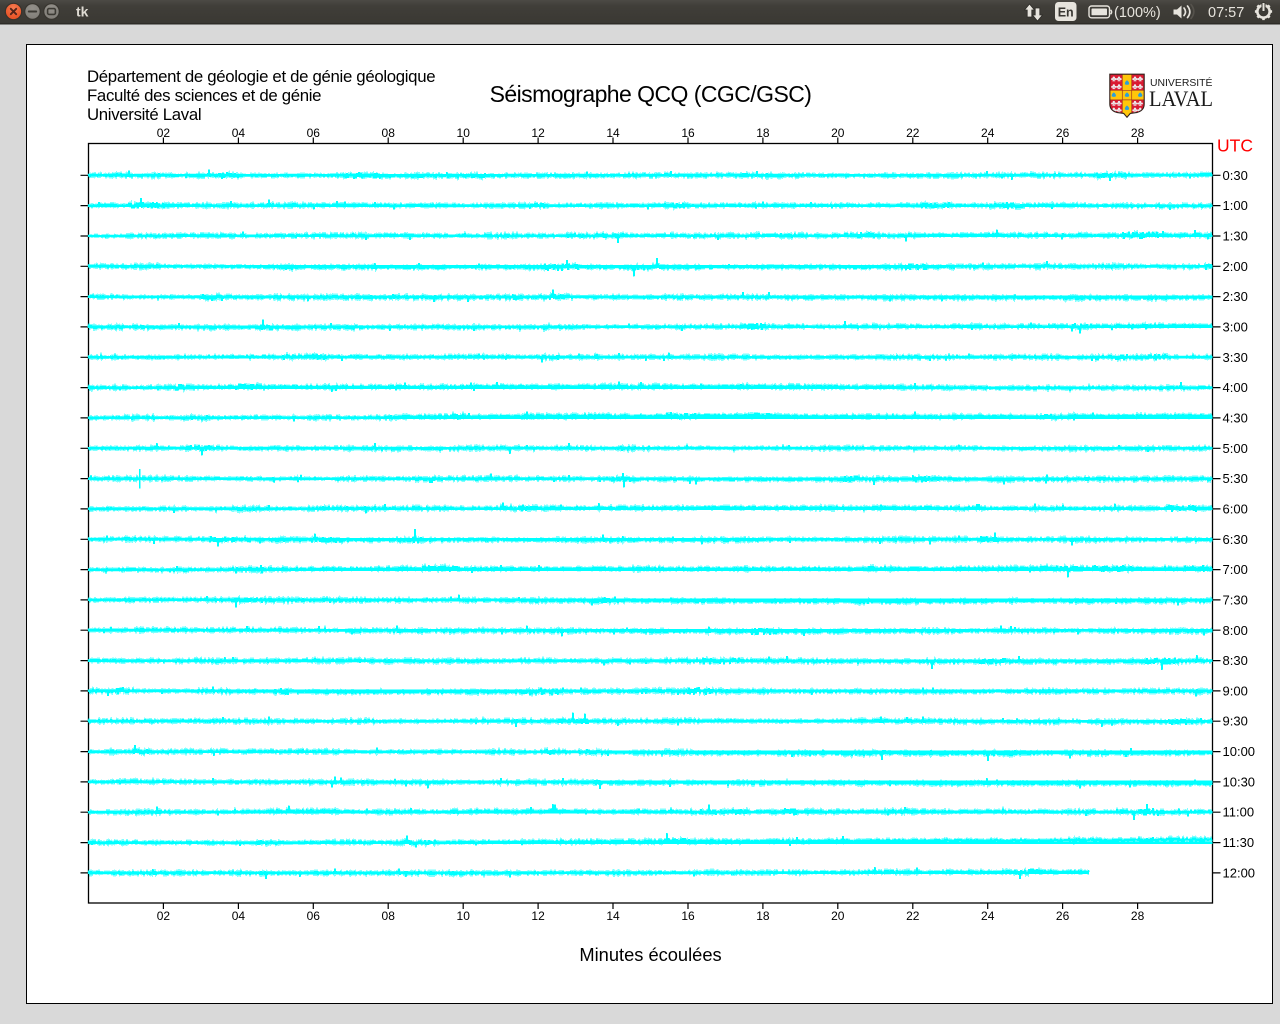 The height and width of the screenshot is (1024, 1280). What do you see at coordinates (1235, 205) in the screenshot?
I see `svg-text: 1:00` at bounding box center [1235, 205].